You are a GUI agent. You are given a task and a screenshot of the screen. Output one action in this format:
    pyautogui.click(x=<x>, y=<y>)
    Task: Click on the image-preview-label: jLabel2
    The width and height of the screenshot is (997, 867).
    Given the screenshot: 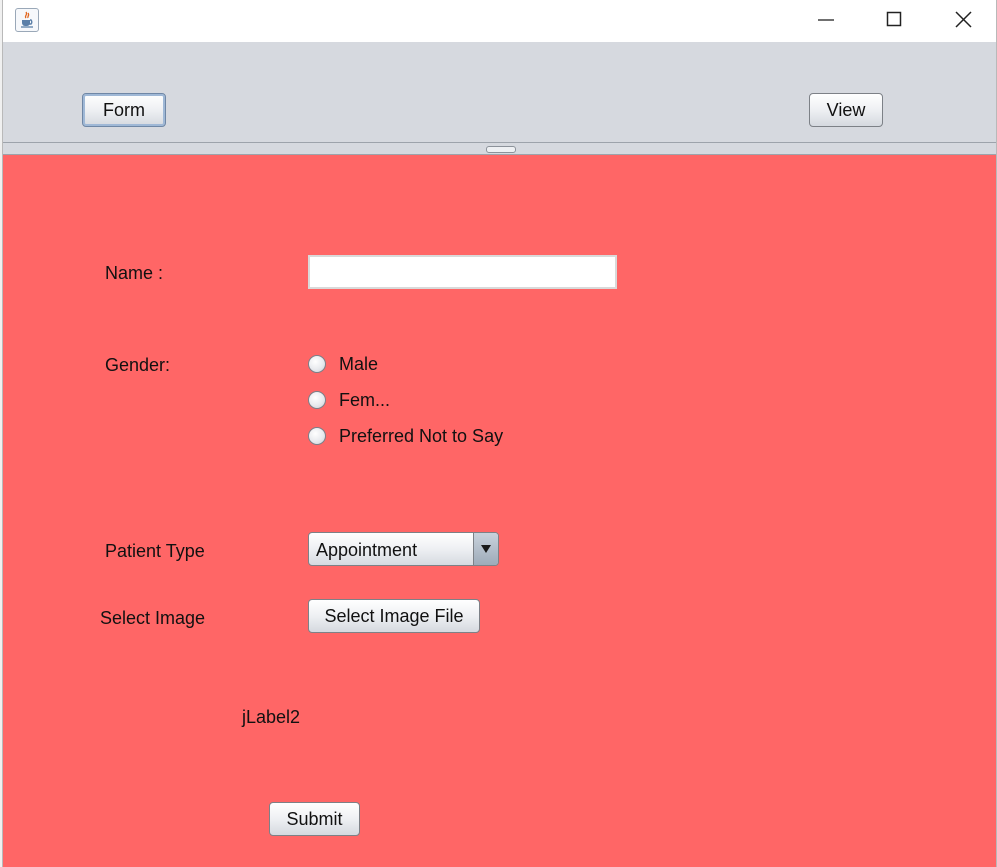 What is the action you would take?
    pyautogui.click(x=271, y=717)
    